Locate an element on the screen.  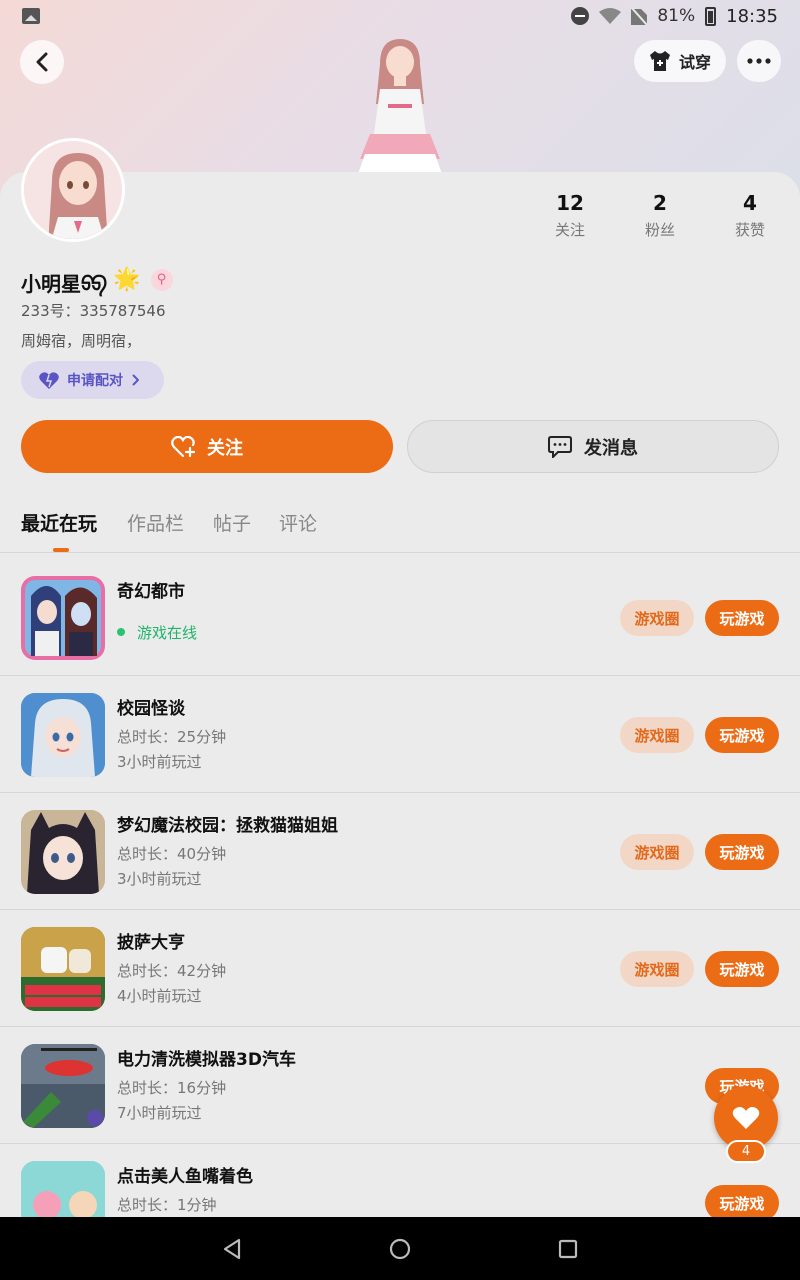
nav-recents-icon is located at coordinates (568, 1249).